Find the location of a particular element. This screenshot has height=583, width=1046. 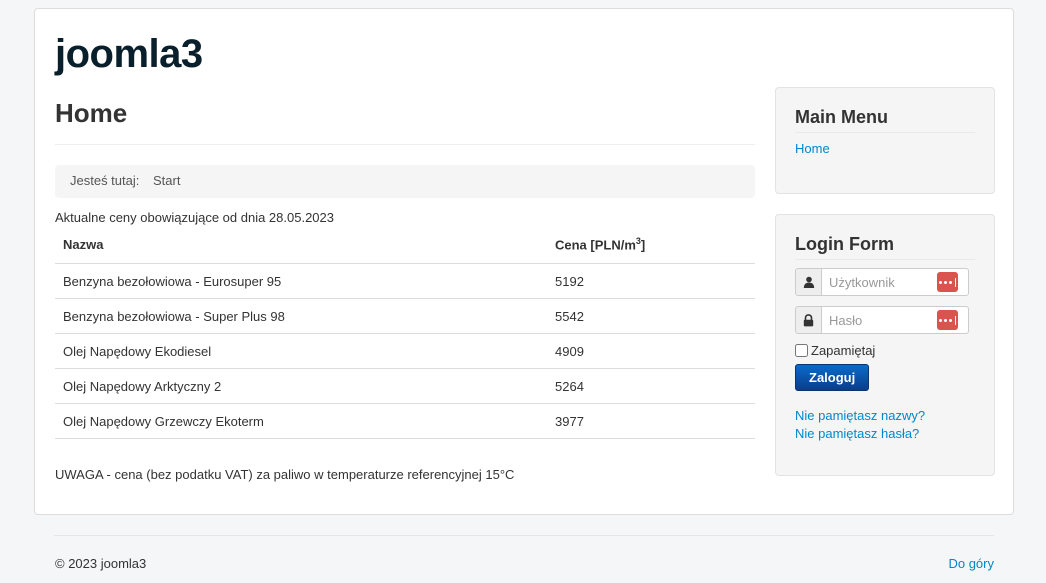

menu-link-home: Home is located at coordinates (812, 148).